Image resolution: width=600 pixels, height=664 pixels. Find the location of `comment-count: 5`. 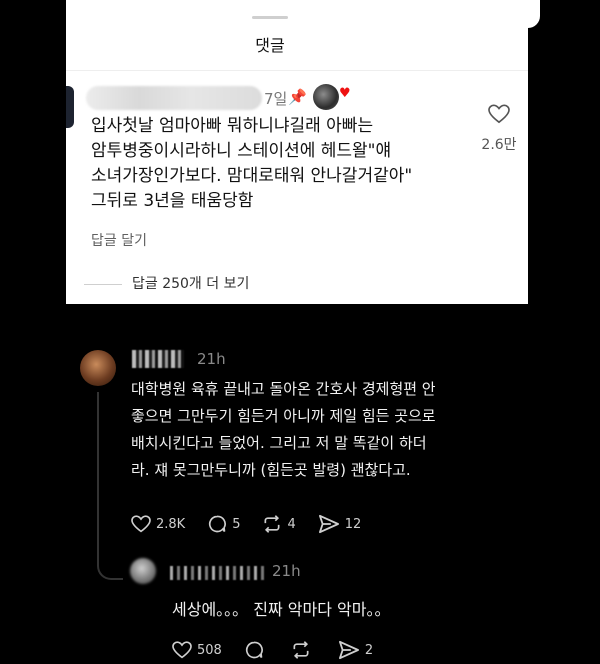

comment-count: 5 is located at coordinates (236, 524).